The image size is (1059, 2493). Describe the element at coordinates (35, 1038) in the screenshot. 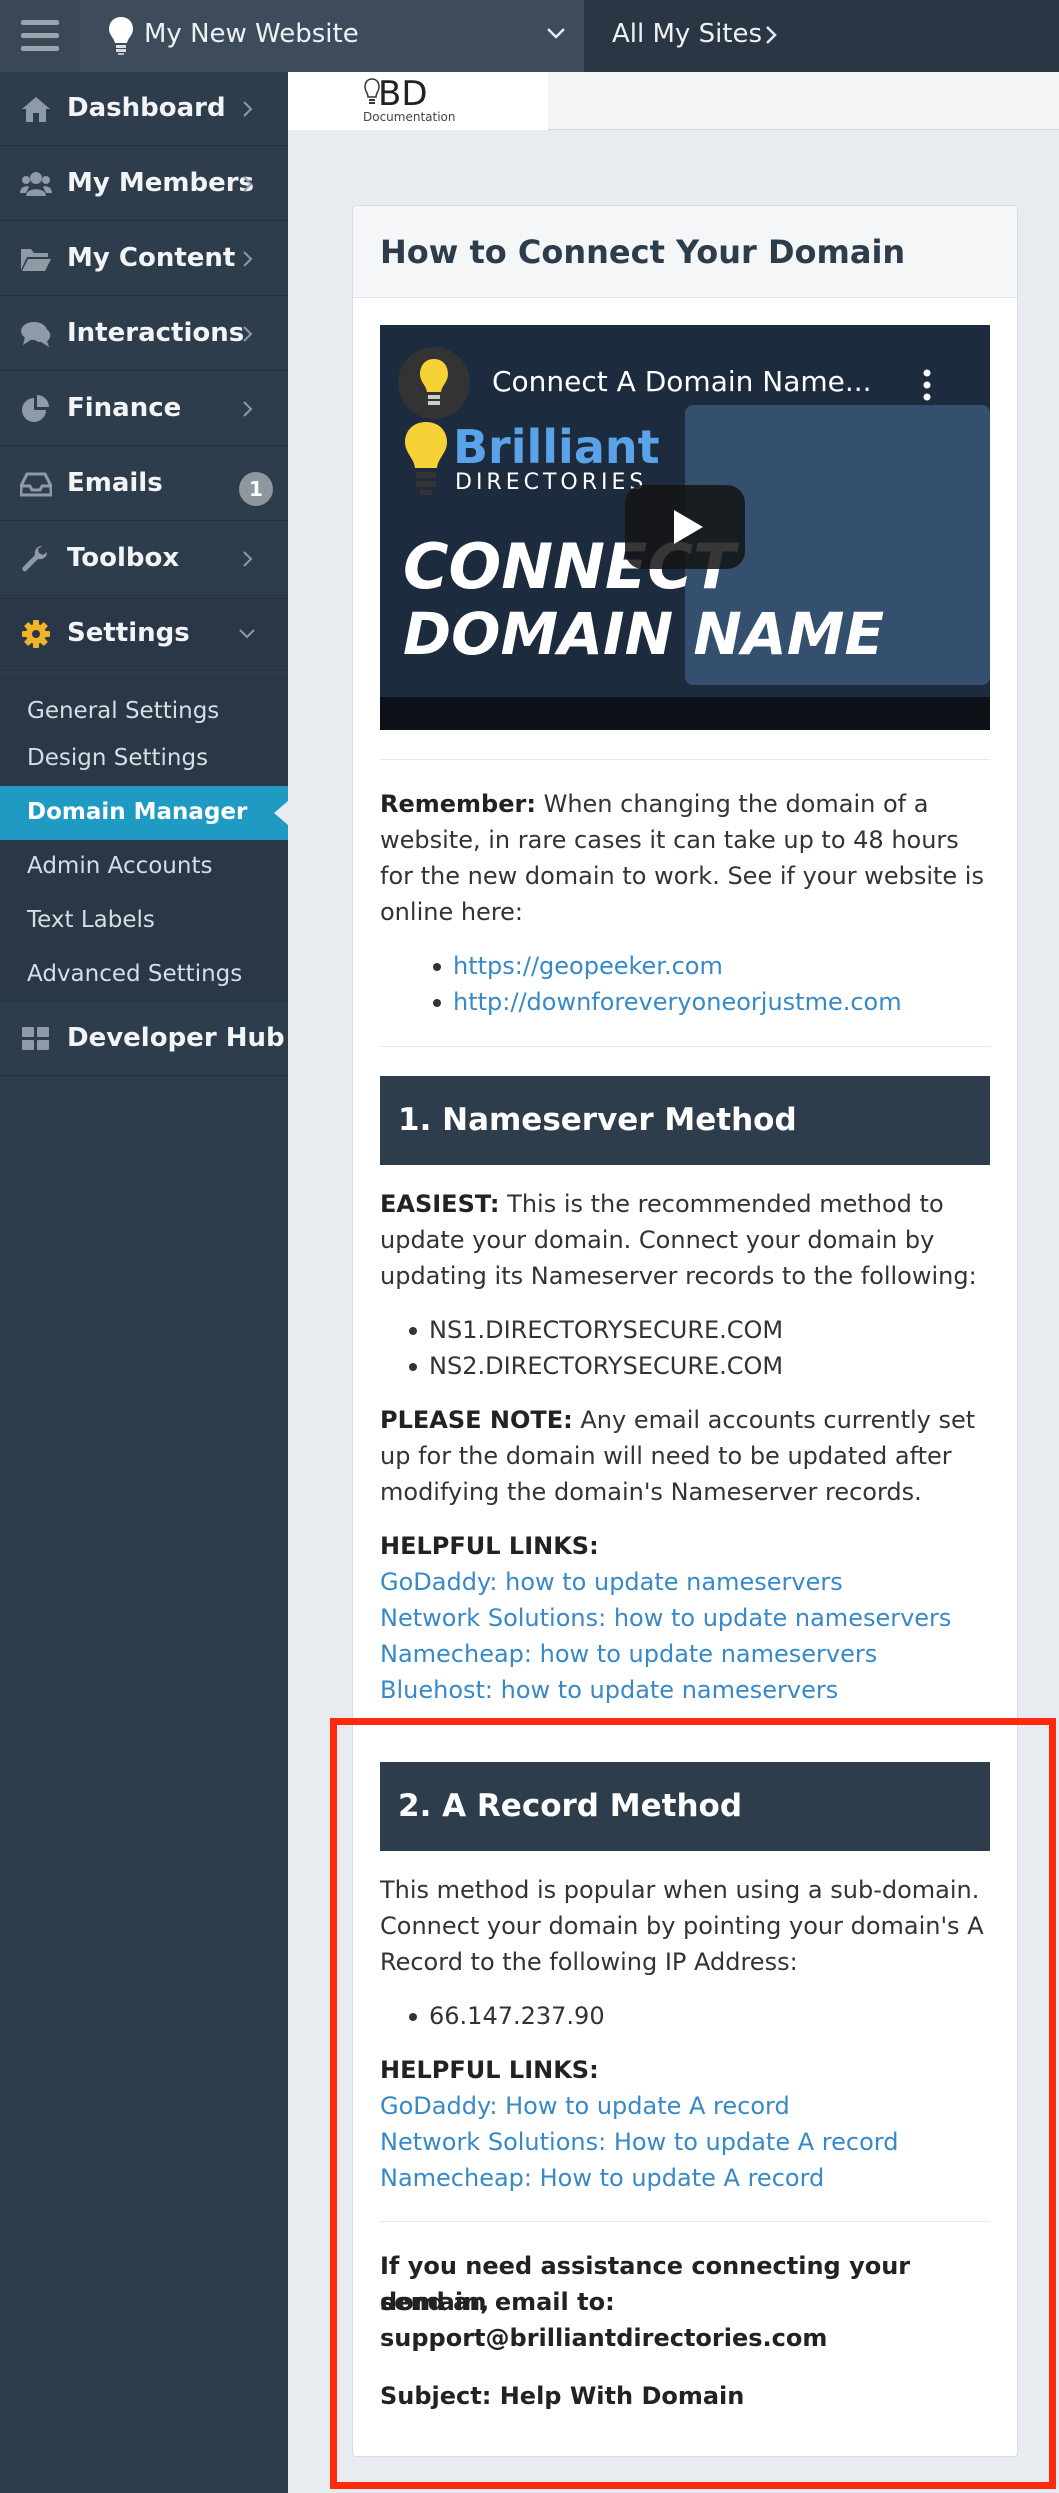

I see `grid-icon` at that location.